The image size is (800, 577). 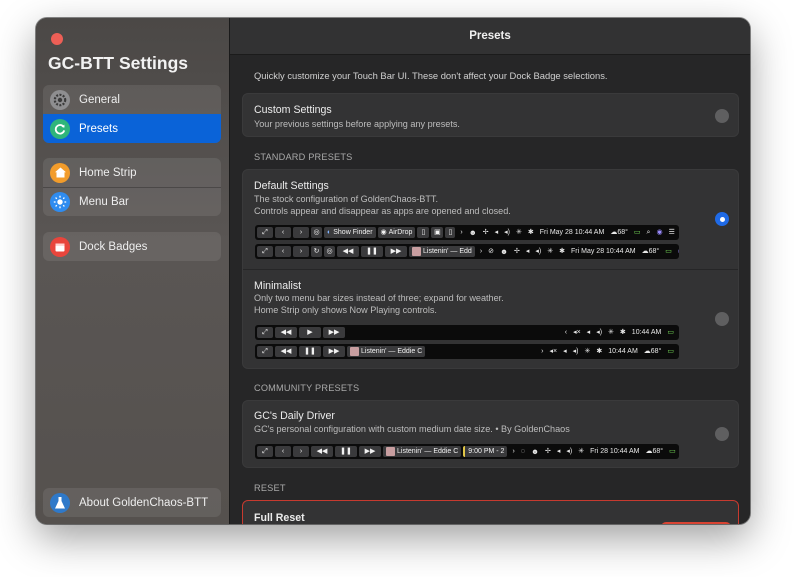 I want to click on flask-icon, so click(x=60, y=502).